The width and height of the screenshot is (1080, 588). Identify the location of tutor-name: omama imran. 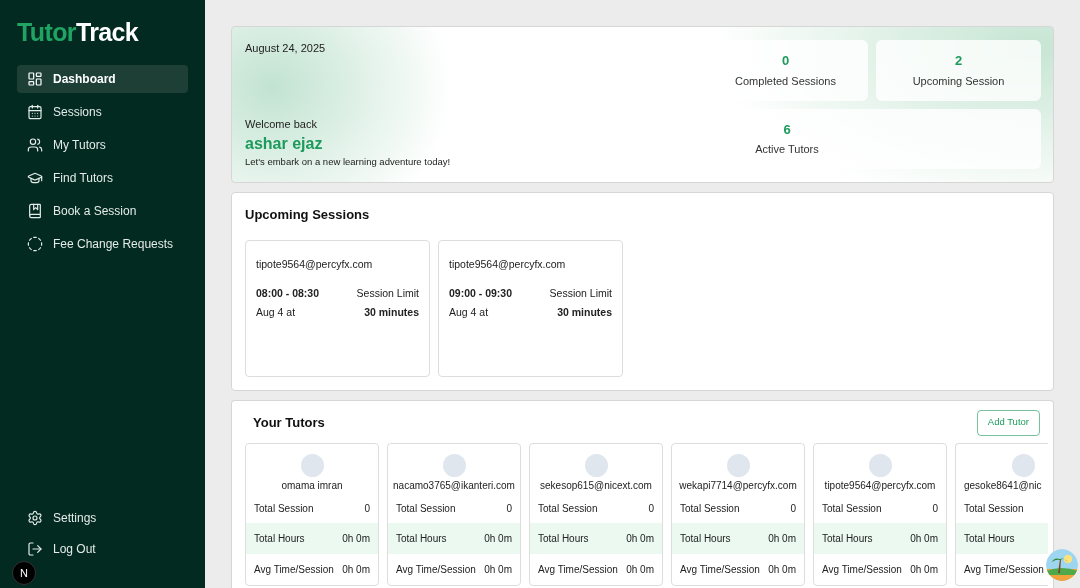
(312, 486).